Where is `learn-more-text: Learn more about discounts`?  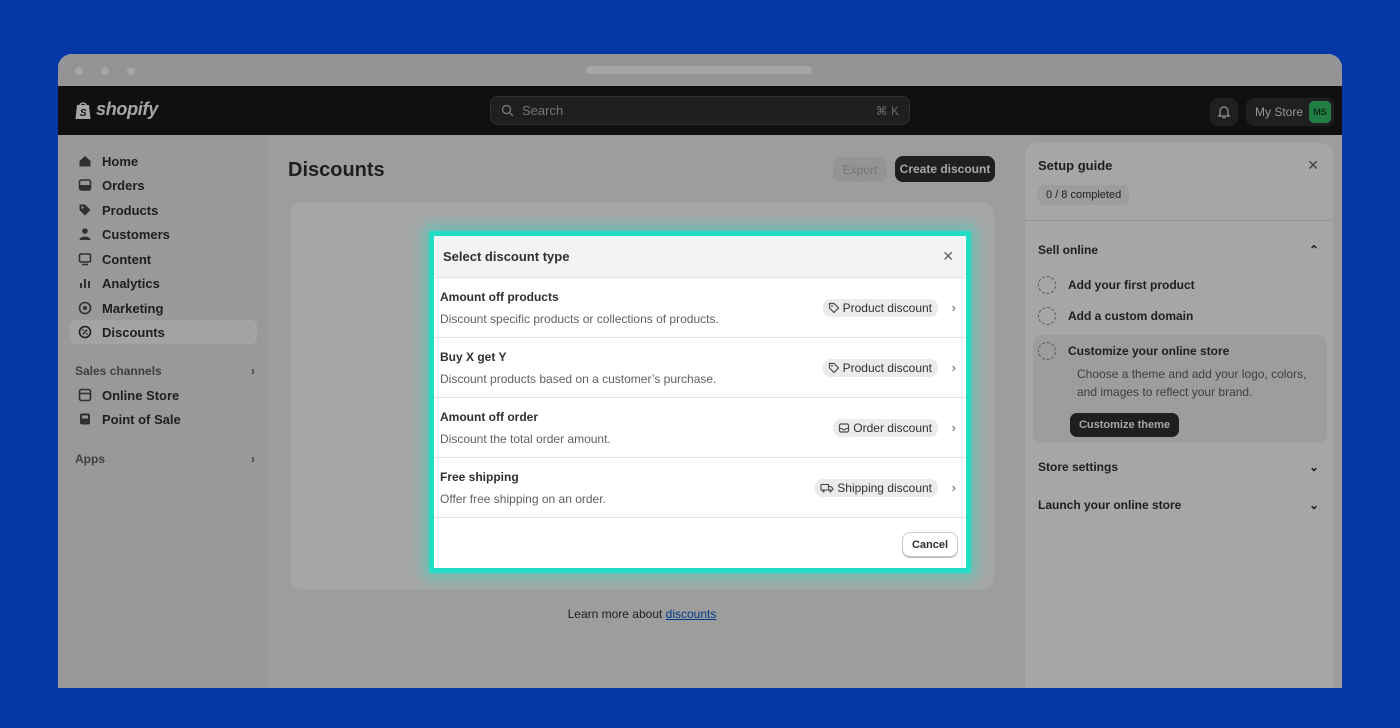 learn-more-text: Learn more about discounts is located at coordinates (642, 614).